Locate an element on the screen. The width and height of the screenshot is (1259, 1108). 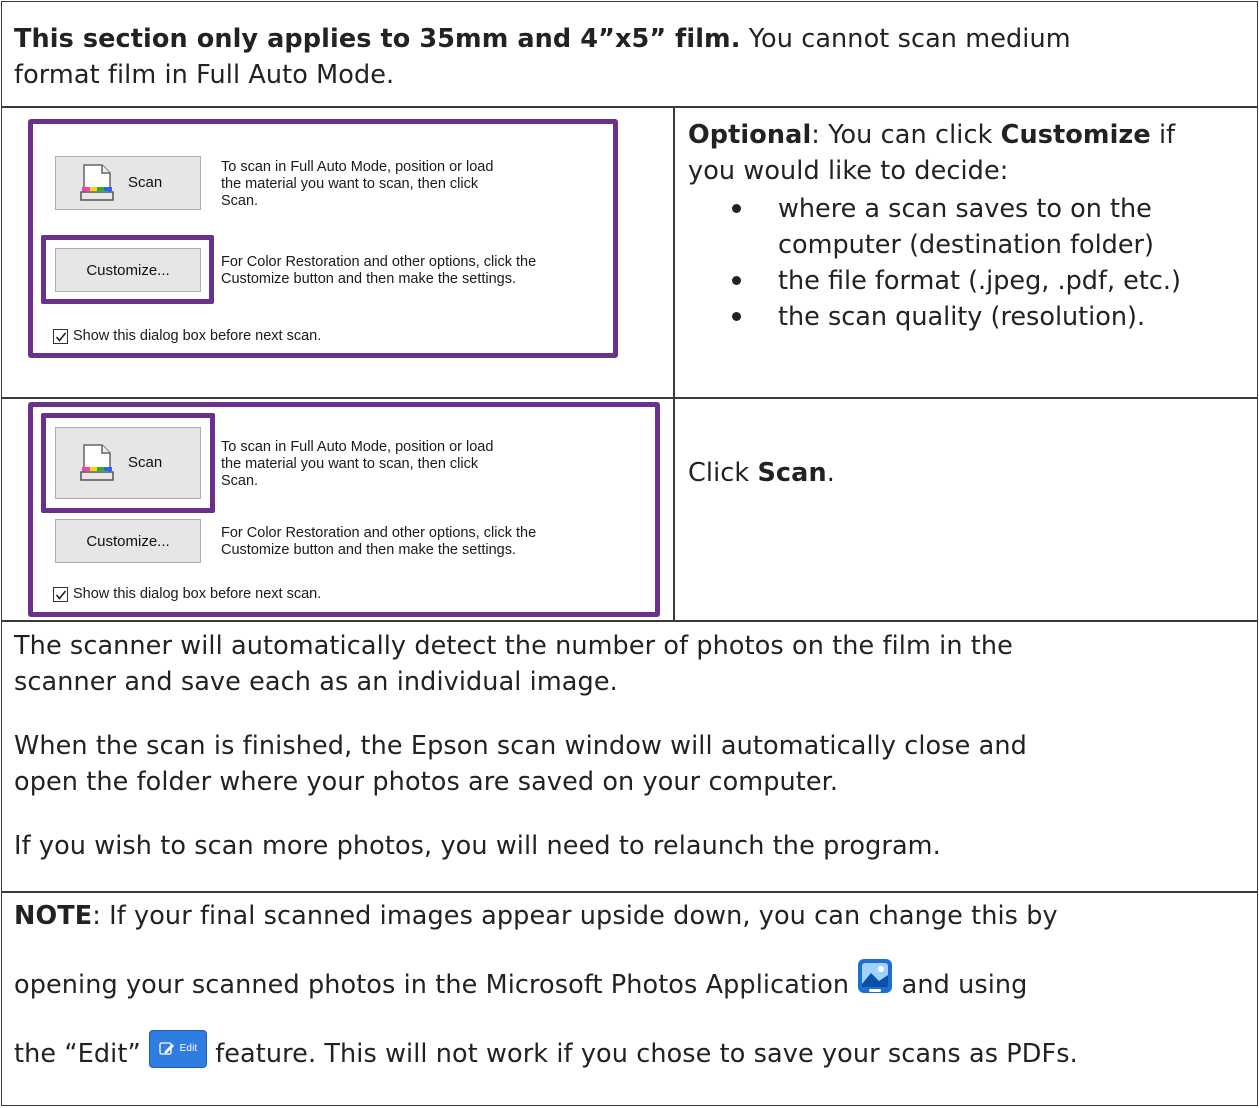
list-item: the scan quality (resolution). is located at coordinates (985, 317).